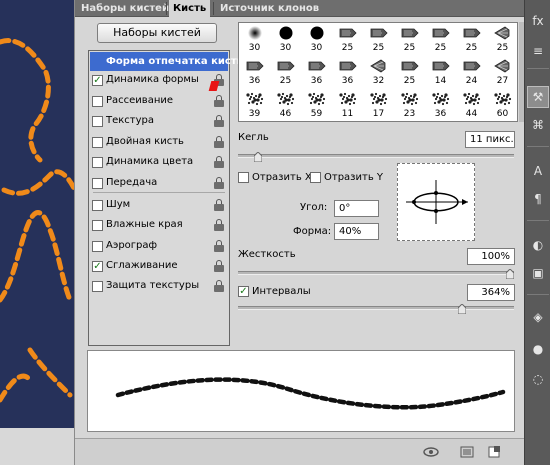  What do you see at coordinates (157, 33) in the screenshot?
I see `brush-presets-button: Наборы кистей` at bounding box center [157, 33].